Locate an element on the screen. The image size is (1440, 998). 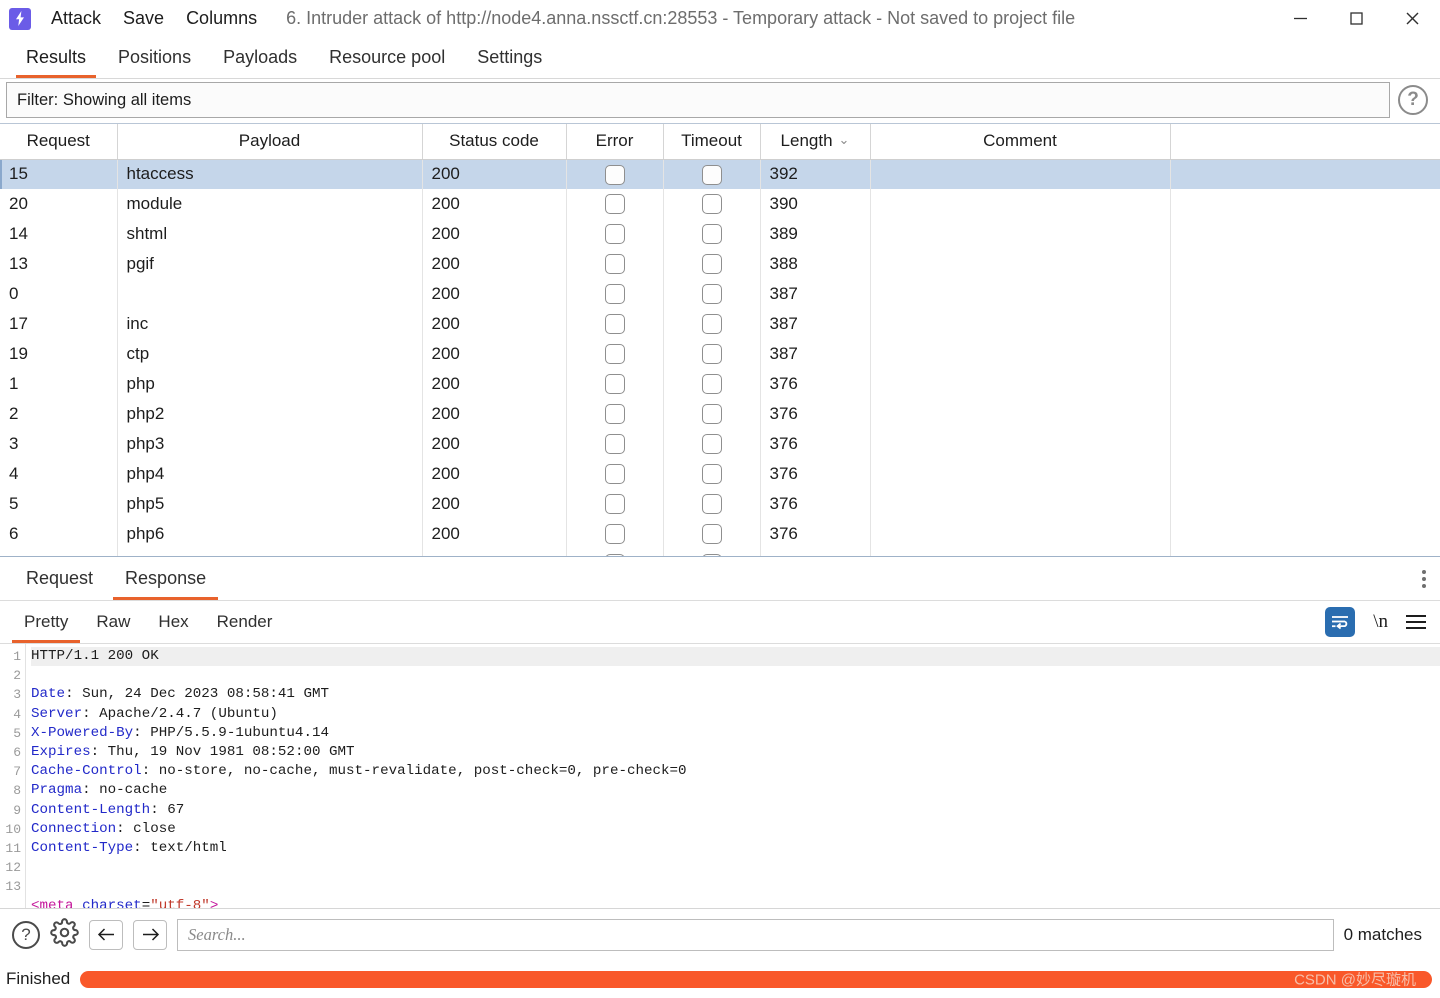
table-row: 14 shtml 200 389 is located at coordinates (720, 234).